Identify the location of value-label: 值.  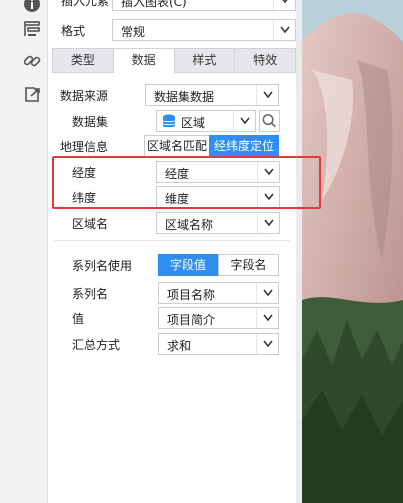
(78, 319).